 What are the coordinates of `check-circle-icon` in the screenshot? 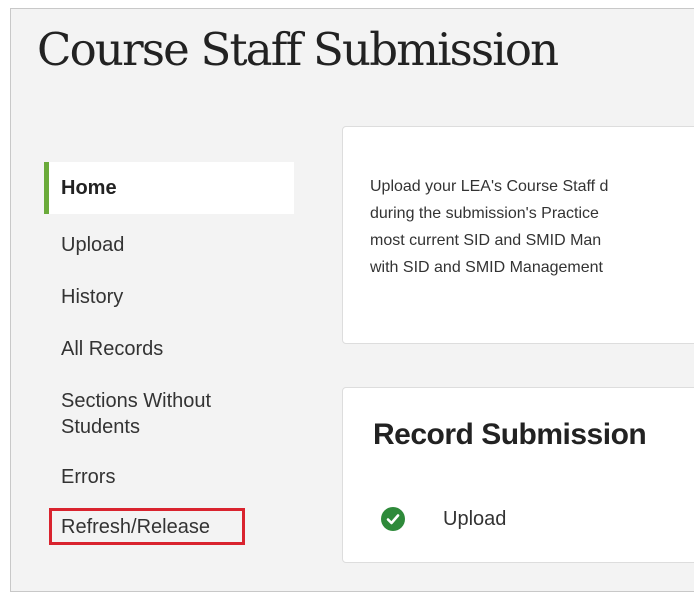 It's located at (393, 519).